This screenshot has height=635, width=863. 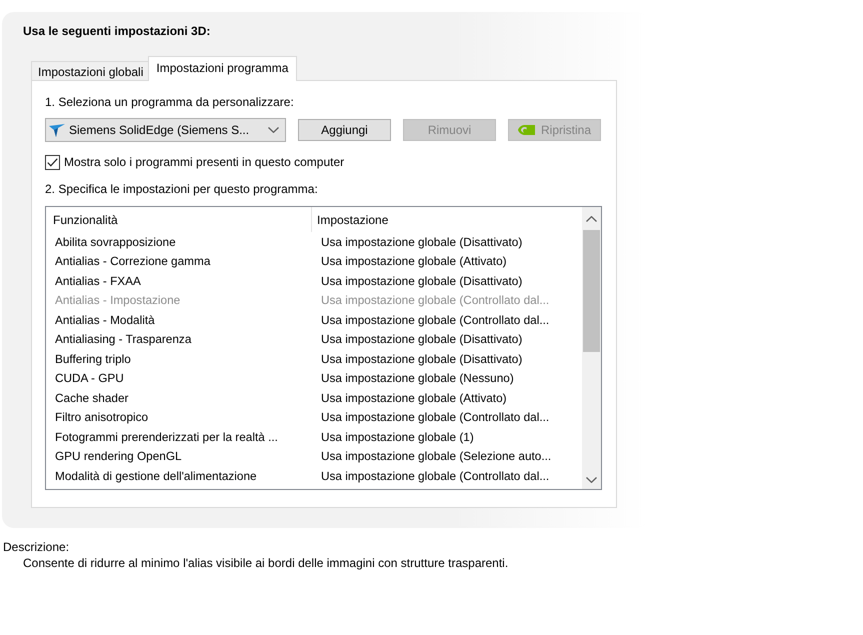 What do you see at coordinates (115, 242) in the screenshot?
I see `feature-cell-text: Abilita sovrapposizione` at bounding box center [115, 242].